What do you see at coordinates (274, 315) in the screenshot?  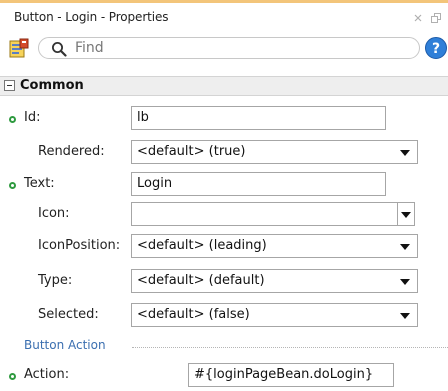 I see `selected-select: <default> (false)` at bounding box center [274, 315].